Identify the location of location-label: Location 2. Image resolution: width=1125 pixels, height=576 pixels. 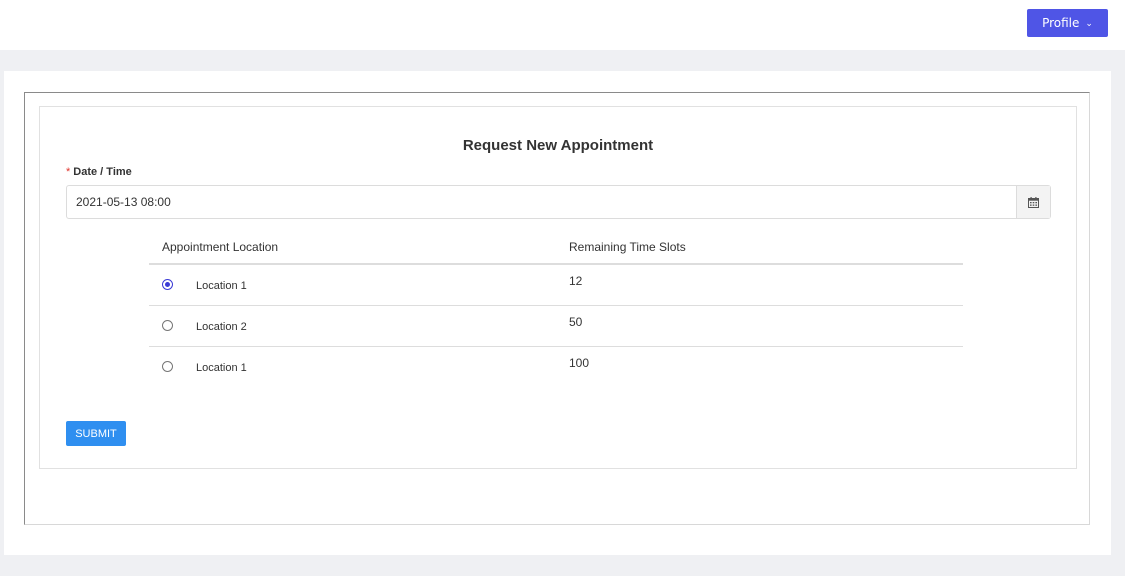
(221, 326).